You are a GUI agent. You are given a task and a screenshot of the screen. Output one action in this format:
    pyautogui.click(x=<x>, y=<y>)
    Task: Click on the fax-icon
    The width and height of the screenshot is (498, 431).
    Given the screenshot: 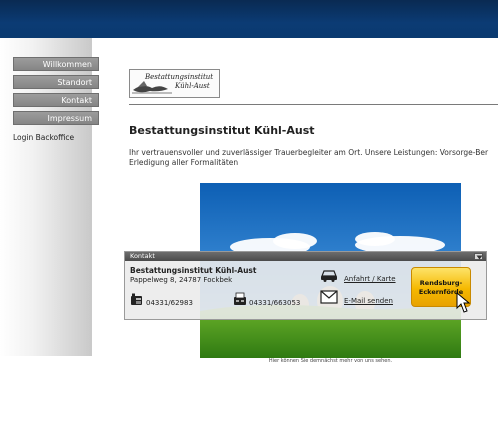 What is the action you would take?
    pyautogui.click(x=240, y=298)
    